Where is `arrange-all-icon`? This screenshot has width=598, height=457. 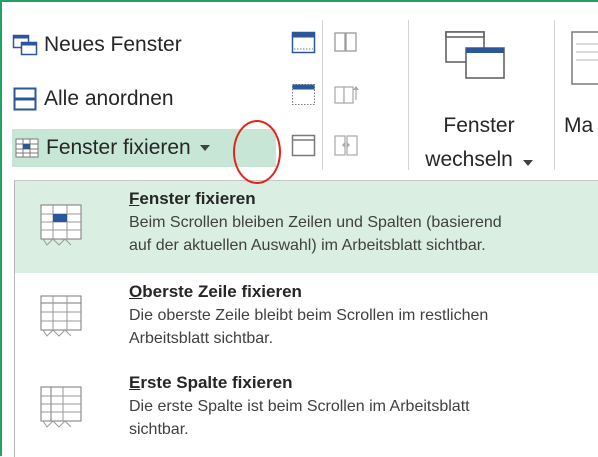
arrange-all-icon is located at coordinates (25, 99).